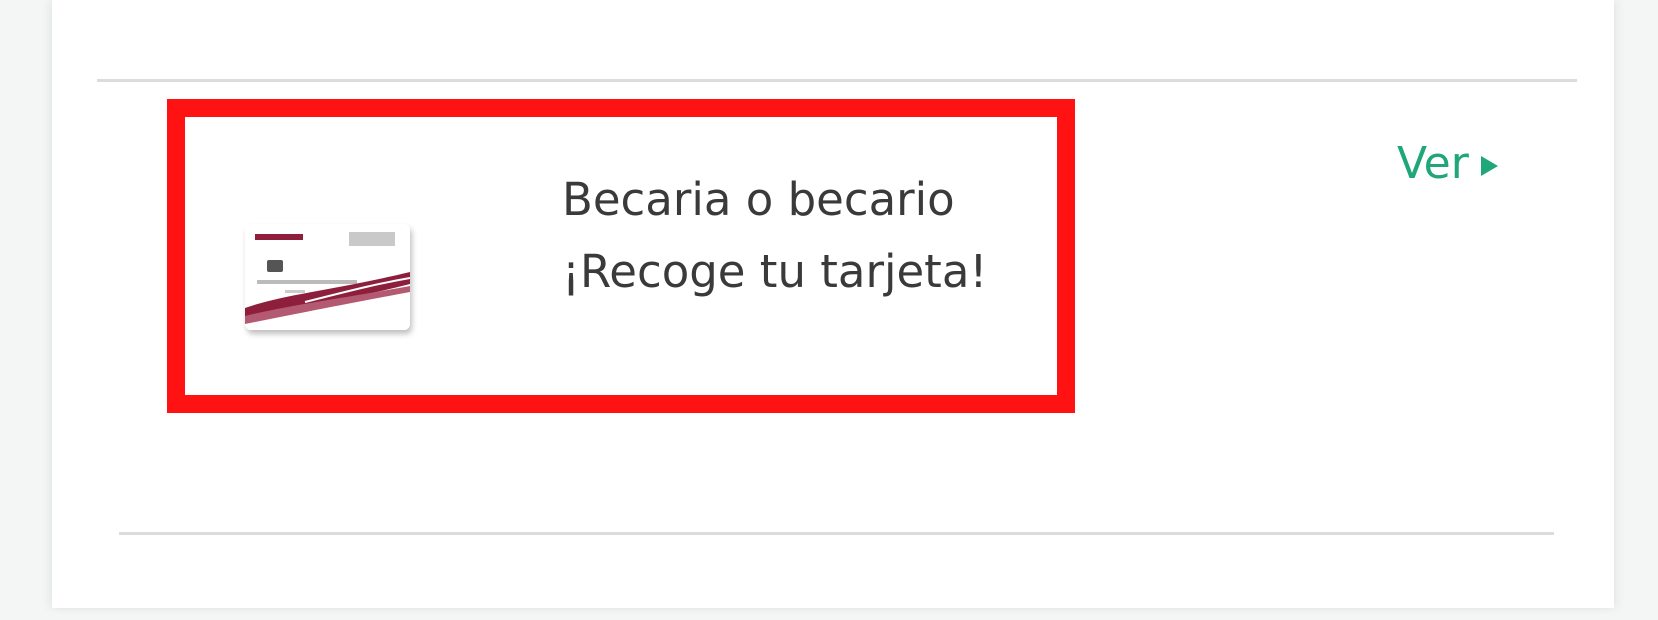  I want to click on ver-link-label: Ver, so click(1433, 163).